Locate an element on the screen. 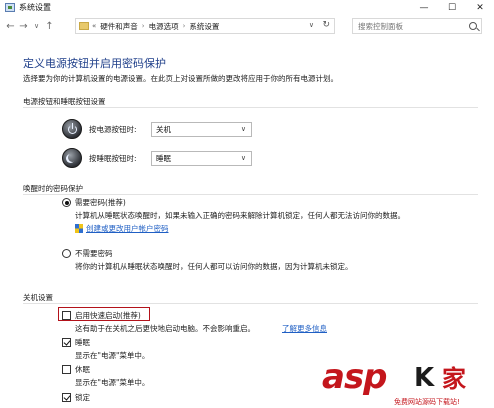 The height and width of the screenshot is (408, 494). watermark-subtitle: 免费网站源码下载站! is located at coordinates (427, 402).